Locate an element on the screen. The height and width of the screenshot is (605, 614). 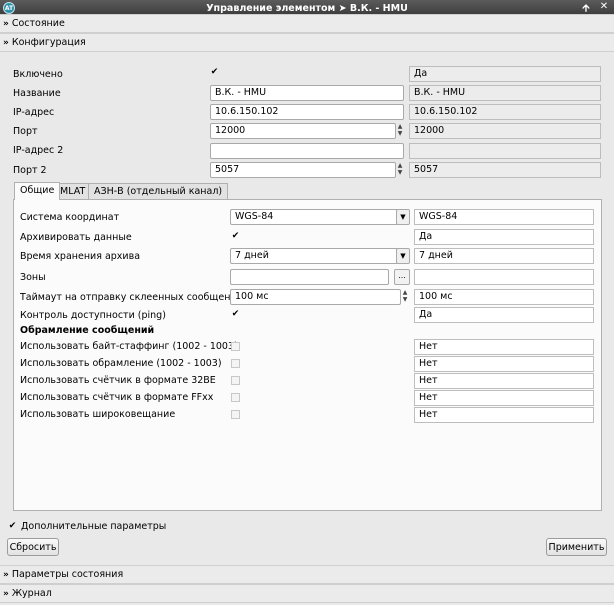
framing-current: Нет is located at coordinates (504, 364).